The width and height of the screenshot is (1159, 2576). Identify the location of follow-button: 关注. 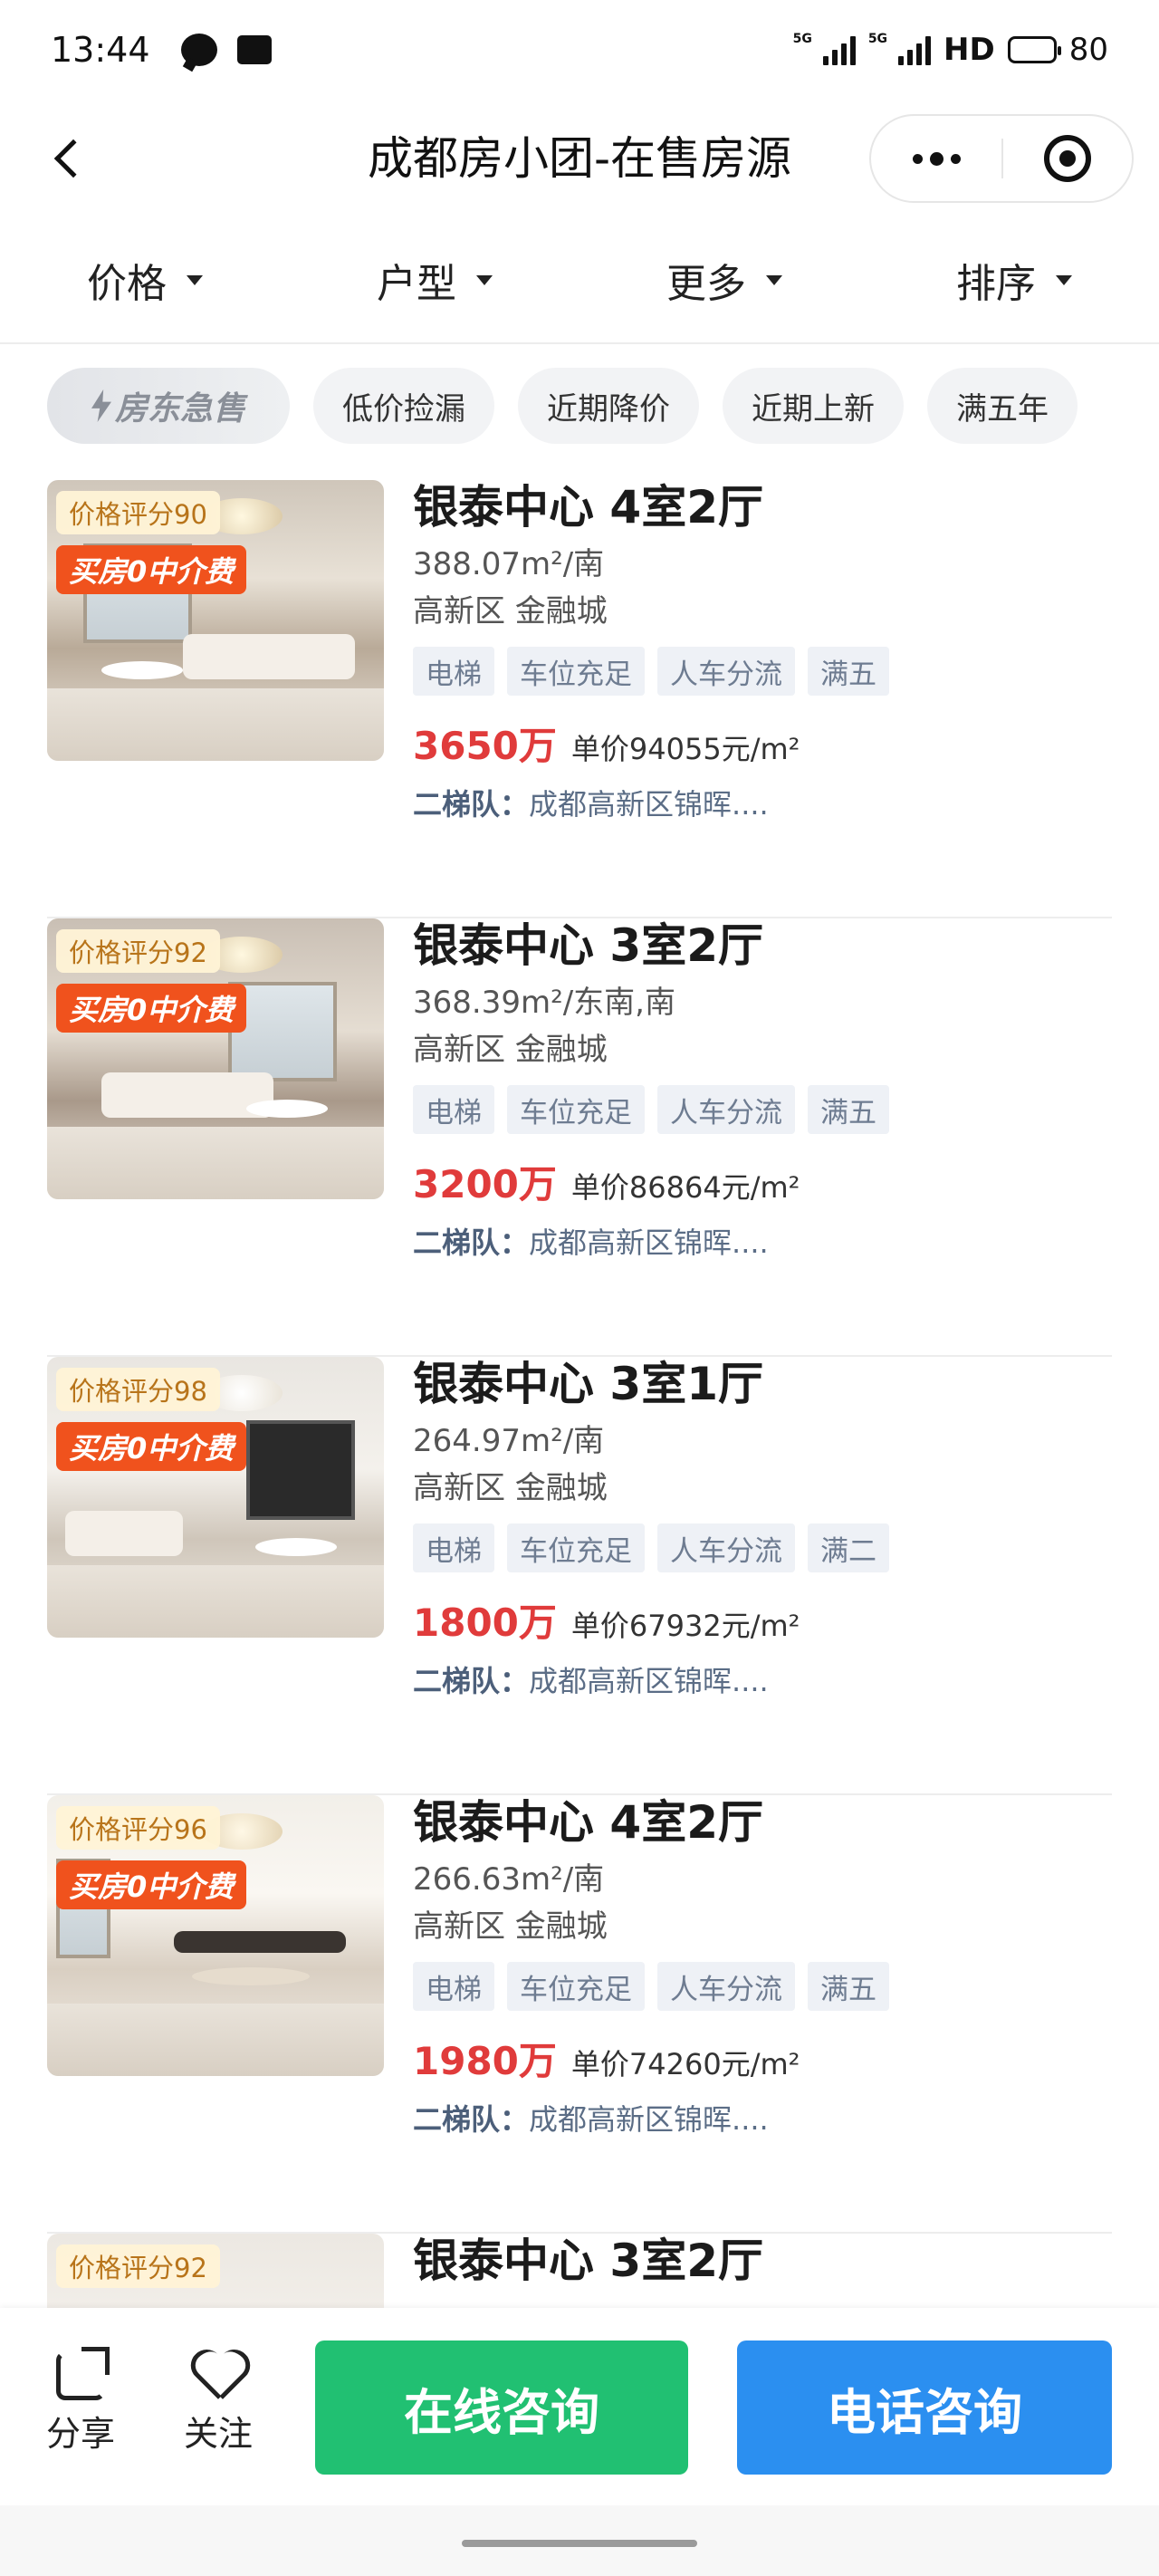
(218, 2403).